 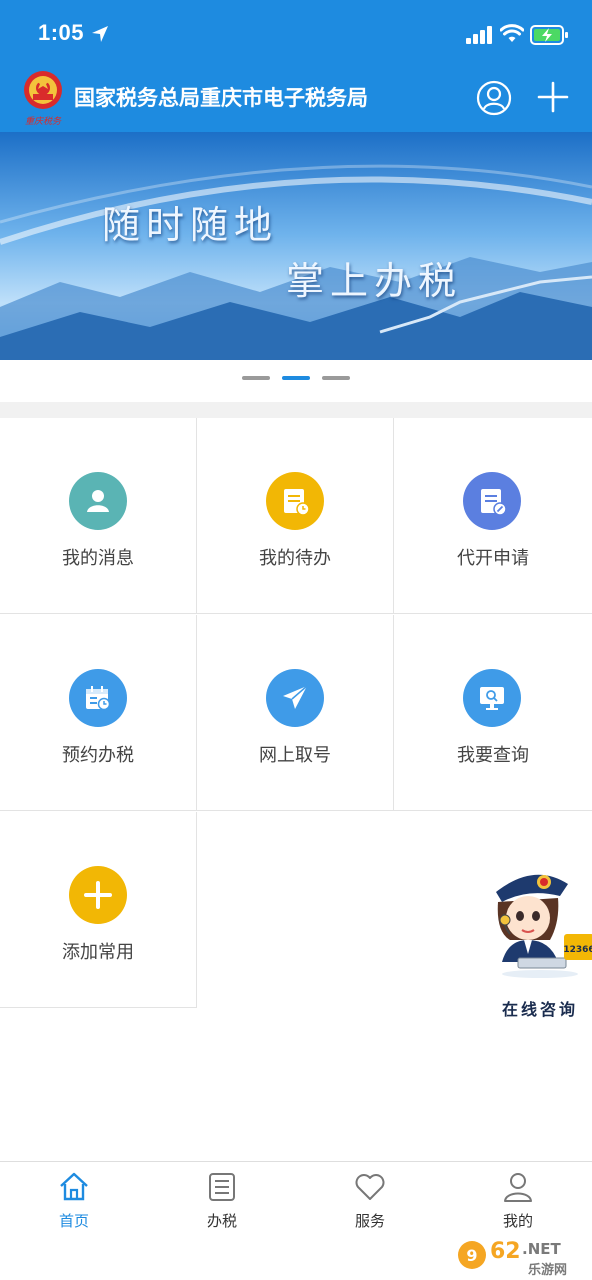 What do you see at coordinates (547, 1270) in the screenshot?
I see `svg-text: 乐游网` at bounding box center [547, 1270].